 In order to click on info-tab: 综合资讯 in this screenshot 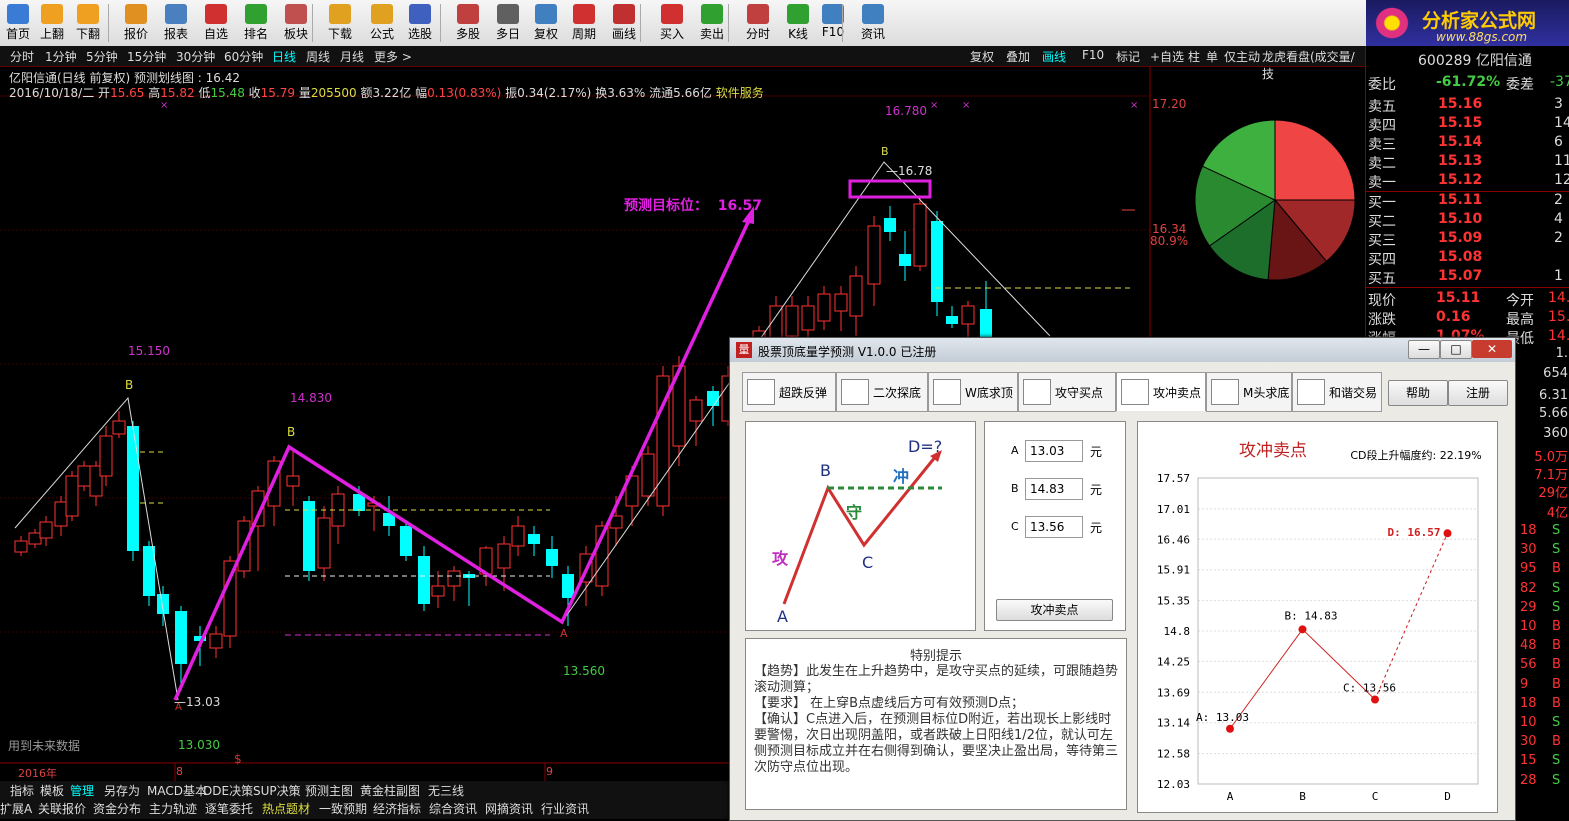, I will do `click(453, 808)`.